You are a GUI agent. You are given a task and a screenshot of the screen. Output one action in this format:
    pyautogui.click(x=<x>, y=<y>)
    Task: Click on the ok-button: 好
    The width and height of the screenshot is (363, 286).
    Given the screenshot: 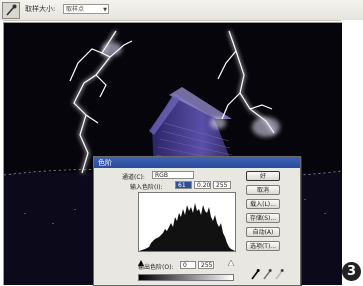 What is the action you would take?
    pyautogui.click(x=263, y=176)
    